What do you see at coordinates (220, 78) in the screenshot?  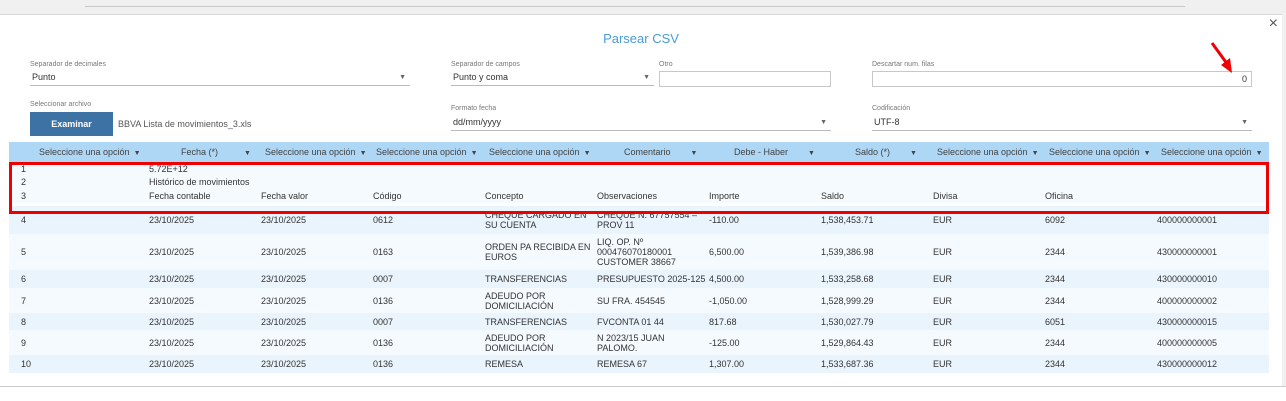 I see `decimal-separator-select: Punto ▼` at bounding box center [220, 78].